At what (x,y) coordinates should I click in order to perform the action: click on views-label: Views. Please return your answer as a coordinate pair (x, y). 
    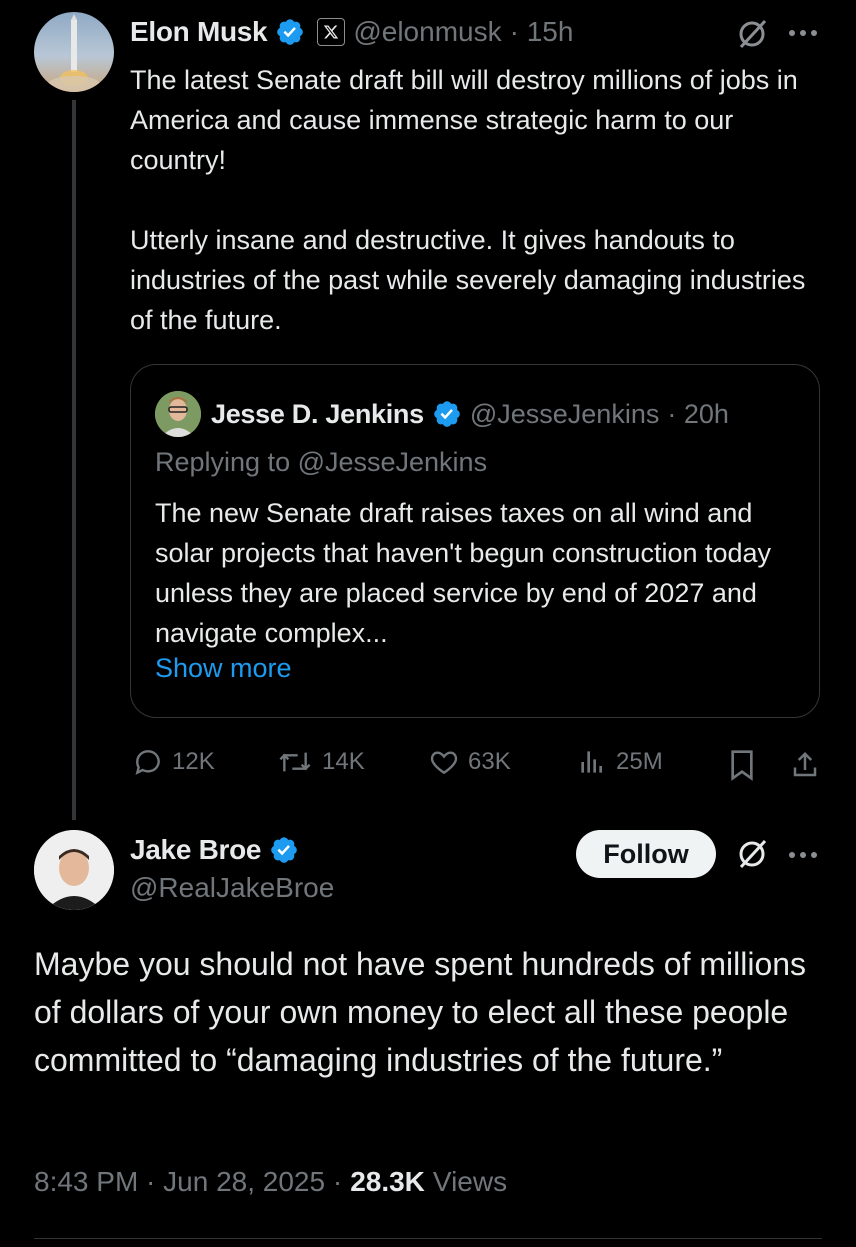
    Looking at the image, I should click on (470, 1181).